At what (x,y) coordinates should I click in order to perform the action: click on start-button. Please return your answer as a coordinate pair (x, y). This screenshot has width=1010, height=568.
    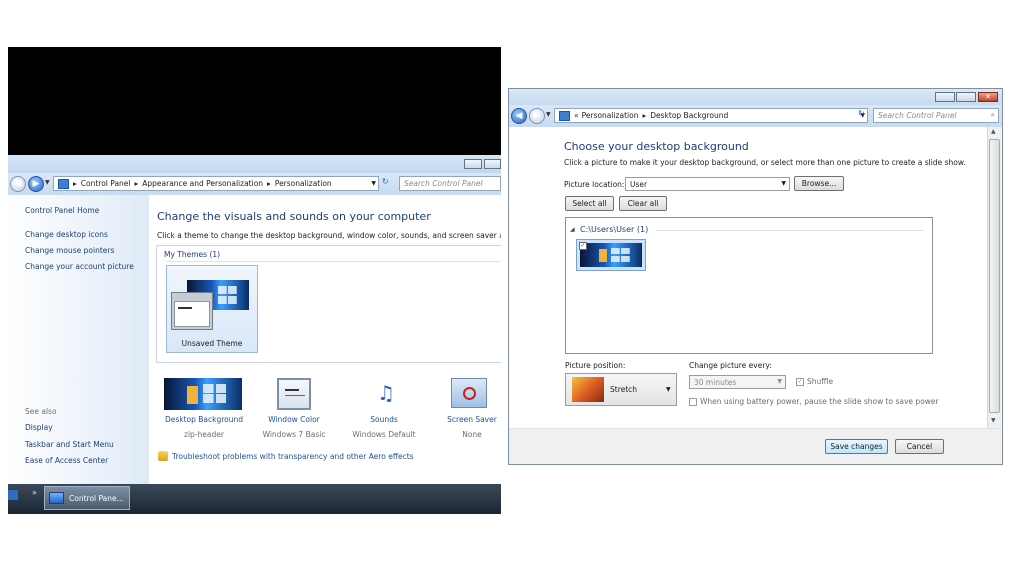
    Looking at the image, I should click on (13, 495).